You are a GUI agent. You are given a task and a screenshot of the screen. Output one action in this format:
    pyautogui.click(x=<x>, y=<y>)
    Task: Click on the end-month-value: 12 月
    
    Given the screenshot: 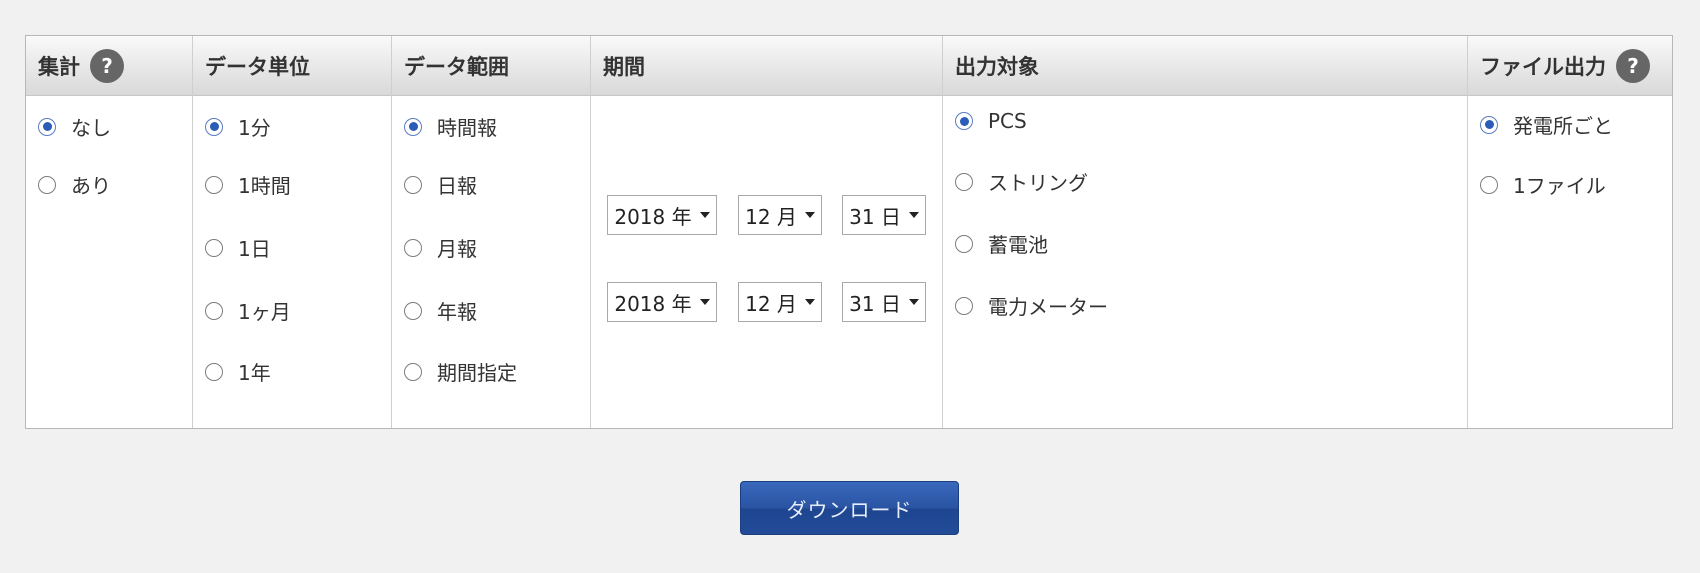 What is the action you would take?
    pyautogui.click(x=771, y=303)
    